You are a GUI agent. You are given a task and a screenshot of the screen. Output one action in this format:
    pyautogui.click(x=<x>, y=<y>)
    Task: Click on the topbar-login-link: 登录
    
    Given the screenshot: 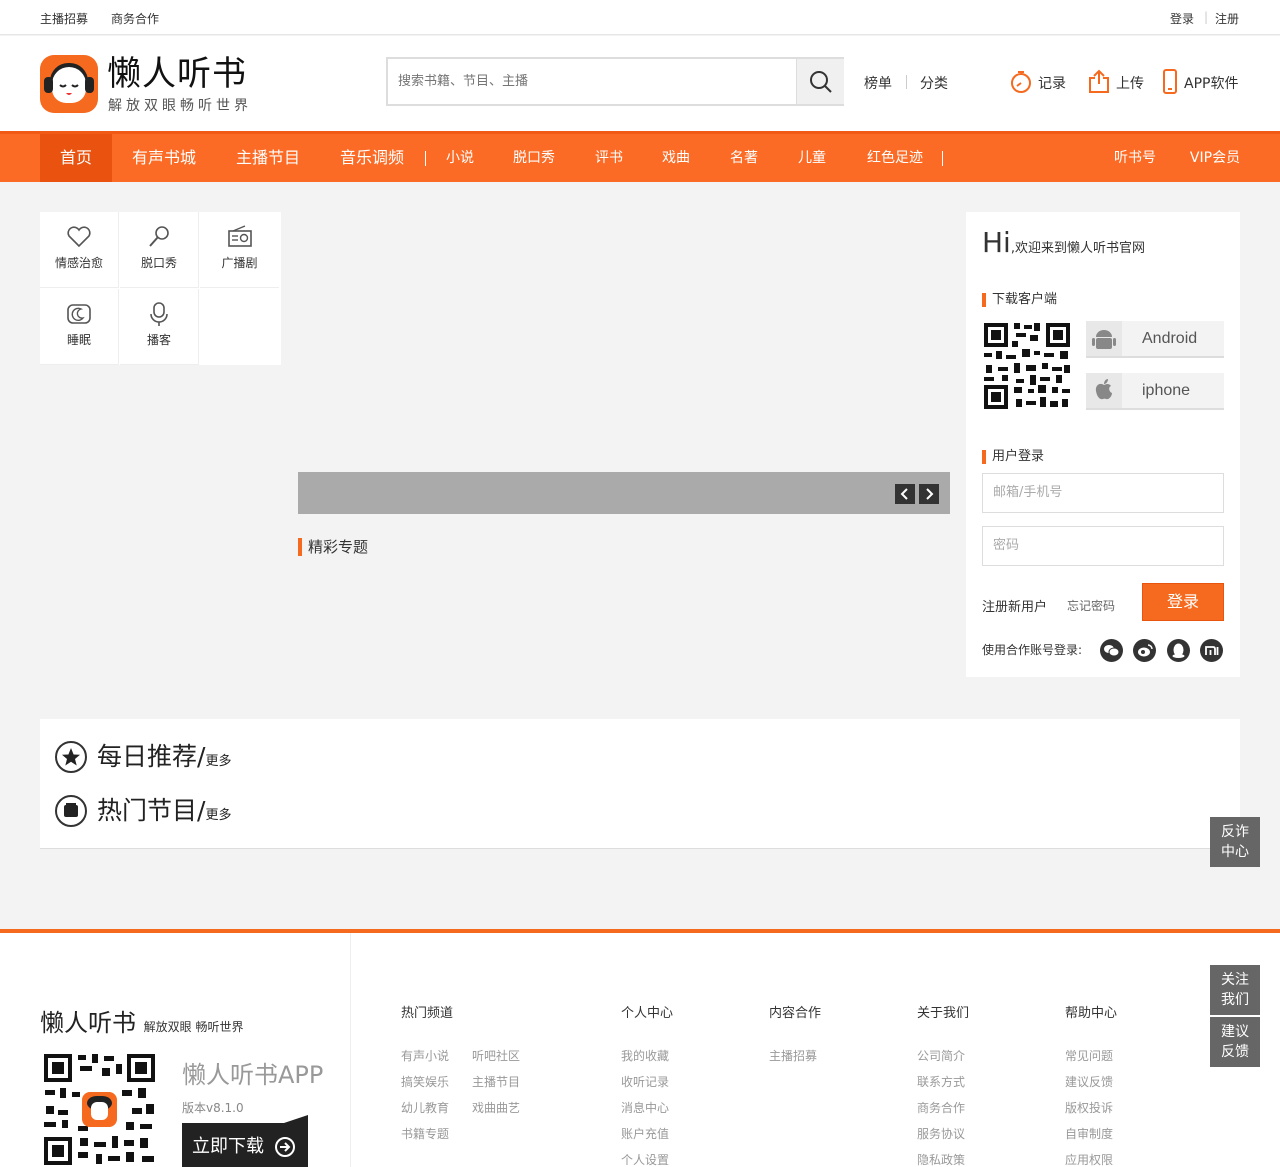 What is the action you would take?
    pyautogui.click(x=1182, y=18)
    